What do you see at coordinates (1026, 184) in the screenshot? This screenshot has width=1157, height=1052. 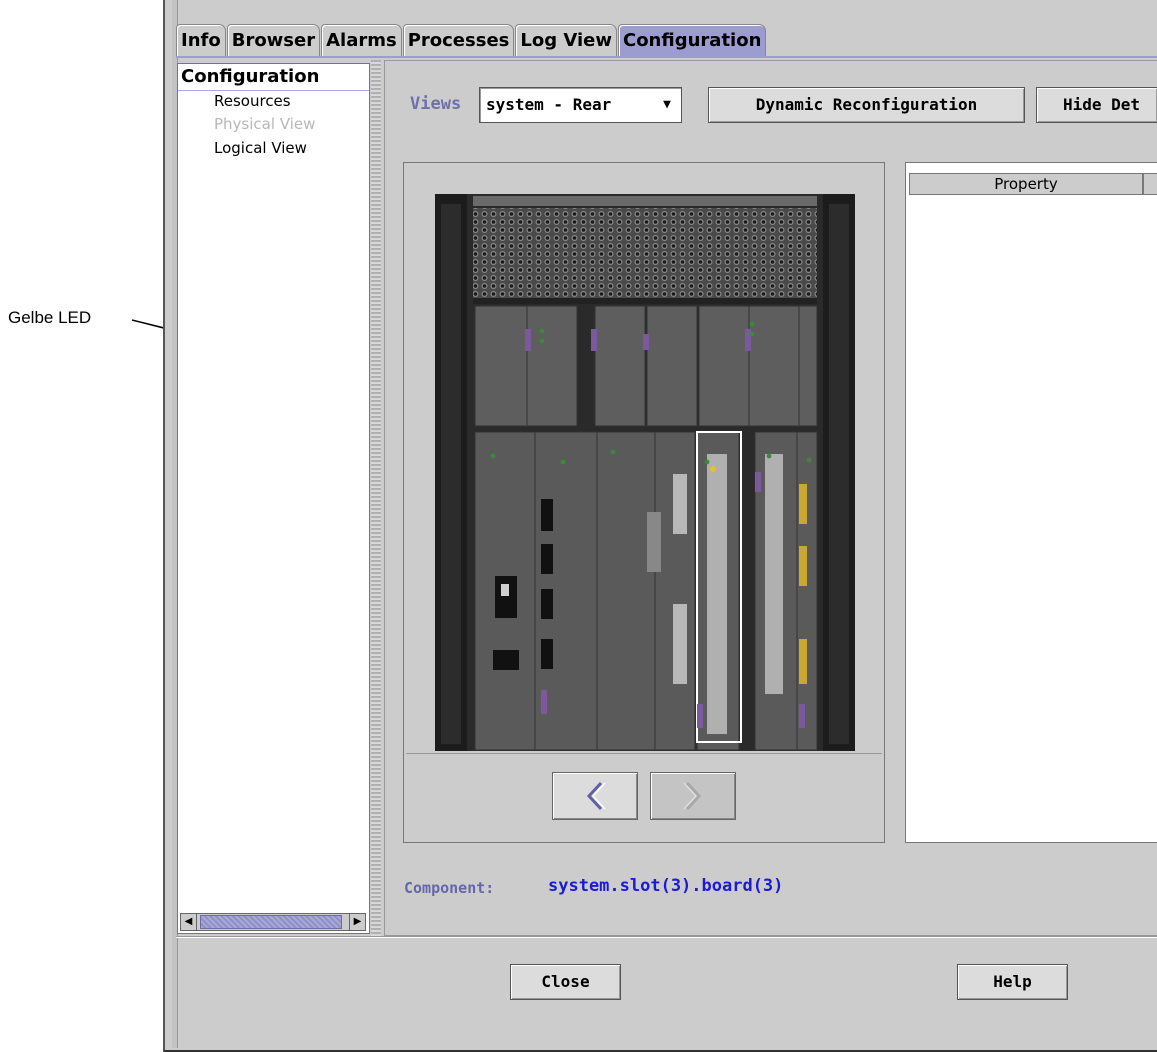 I see `property-column-header: Property` at bounding box center [1026, 184].